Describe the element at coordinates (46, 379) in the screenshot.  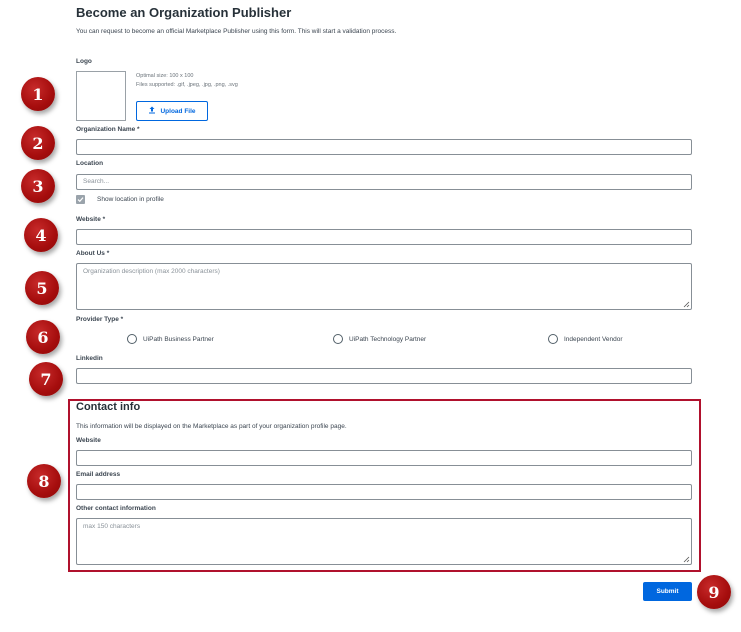
I see `annotation-badge-7: 7` at that location.